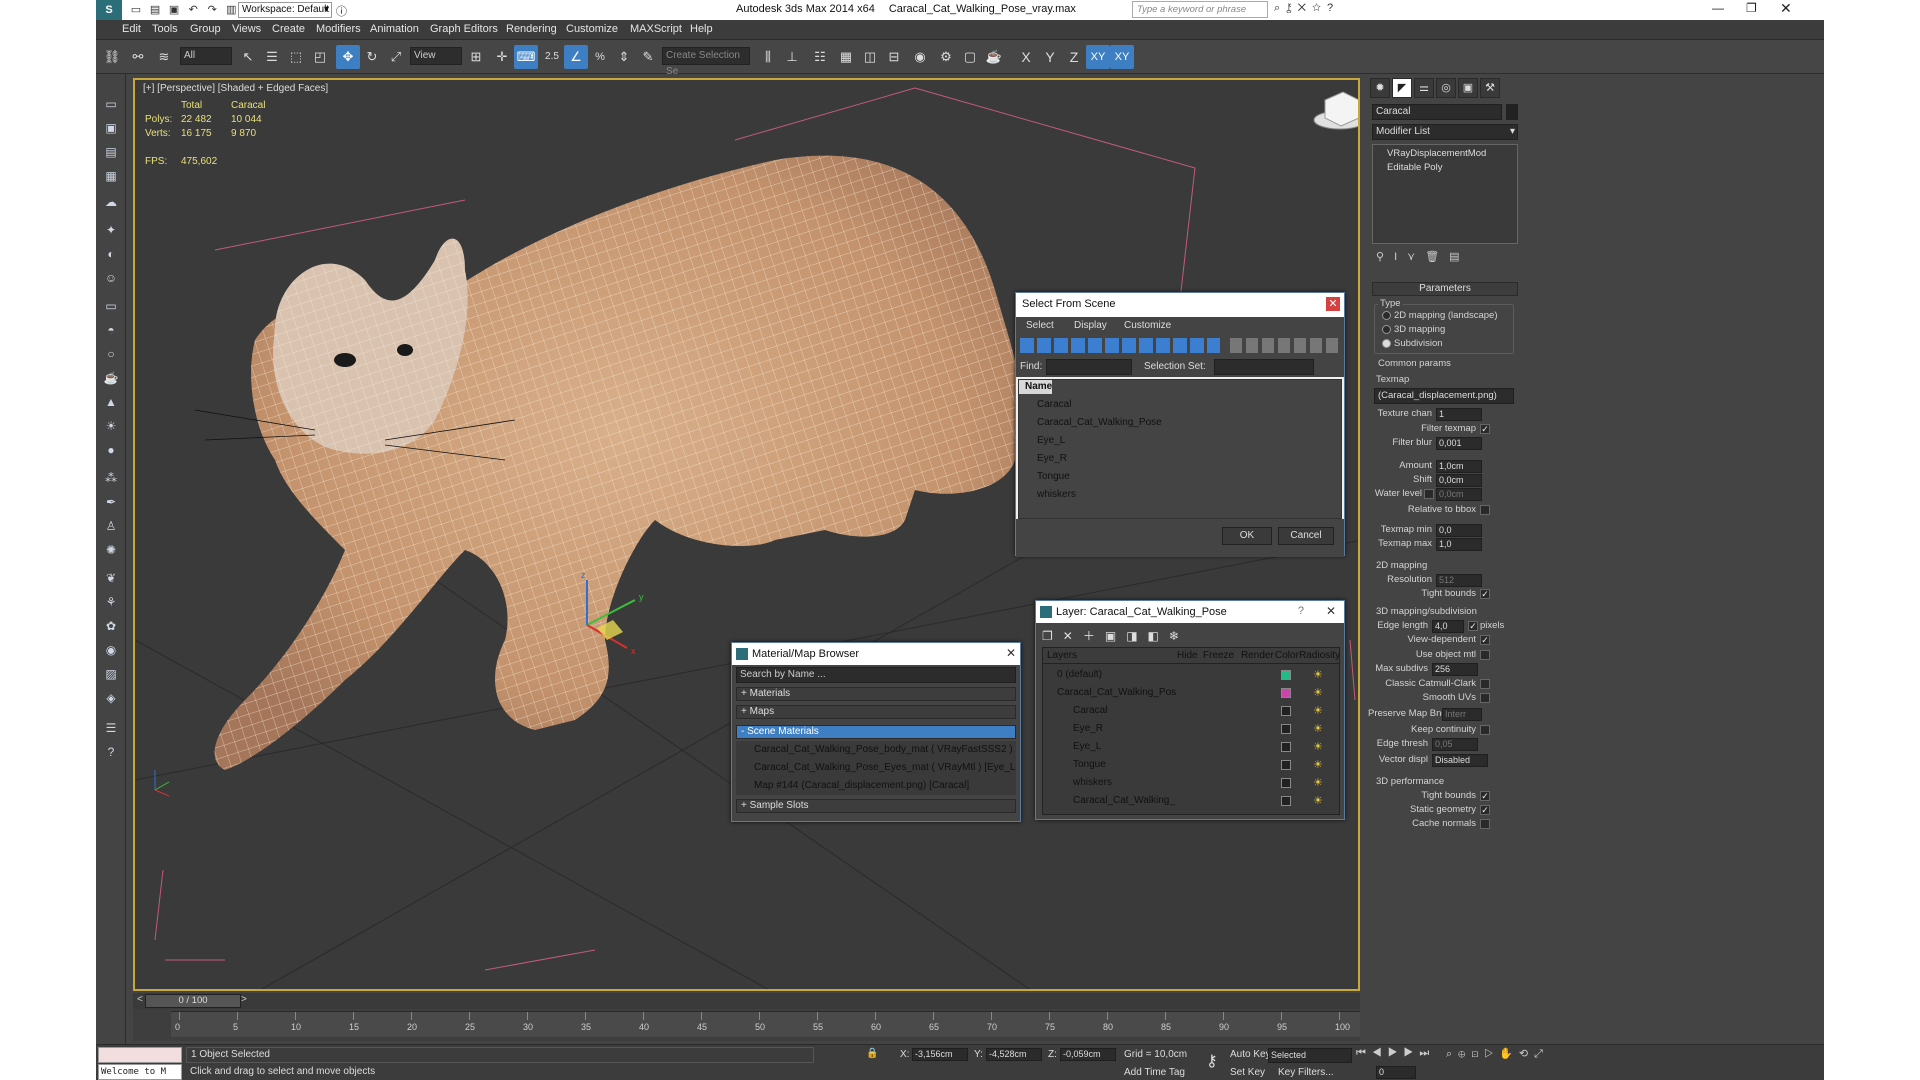 This screenshot has height=1080, width=1920. What do you see at coordinates (1445, 167) in the screenshot?
I see `stack-item: Editable Poly` at bounding box center [1445, 167].